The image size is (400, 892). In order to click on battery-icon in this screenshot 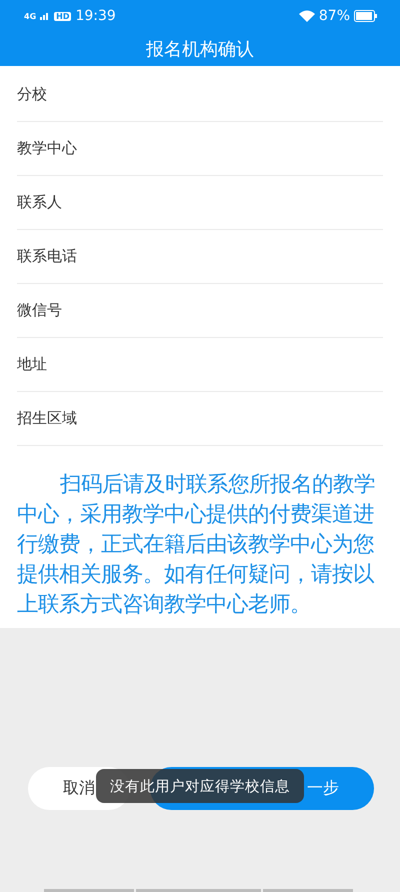, I will do `click(366, 16)`.